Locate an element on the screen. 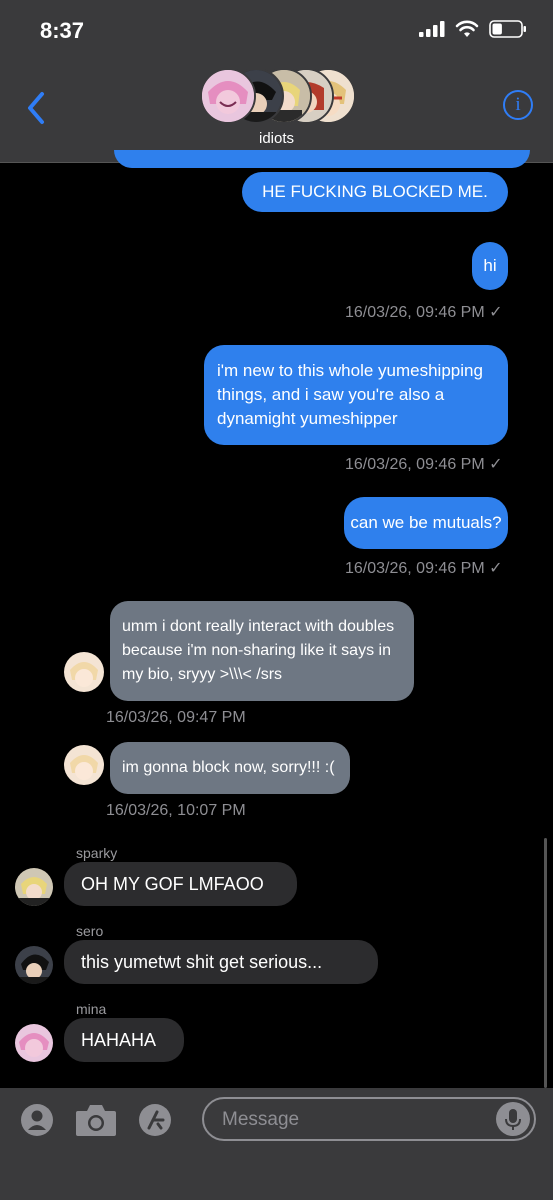  outgoing-message-bubble: HE FUCKING BLOCKED ME. is located at coordinates (375, 192).